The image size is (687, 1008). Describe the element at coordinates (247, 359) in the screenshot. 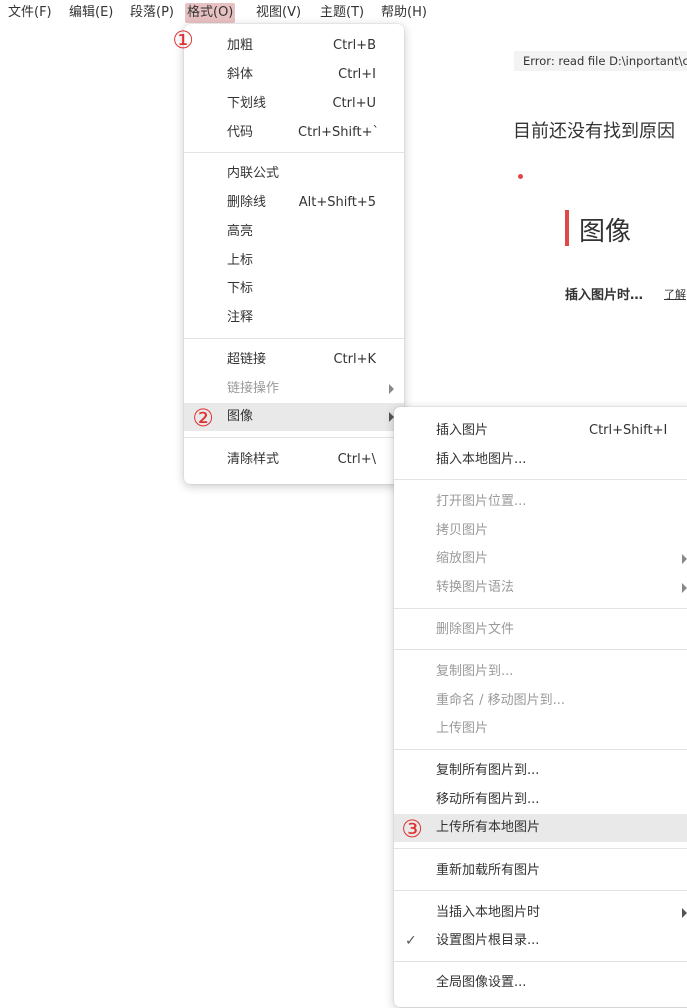

I see `menu-item-label: 超链接` at that location.